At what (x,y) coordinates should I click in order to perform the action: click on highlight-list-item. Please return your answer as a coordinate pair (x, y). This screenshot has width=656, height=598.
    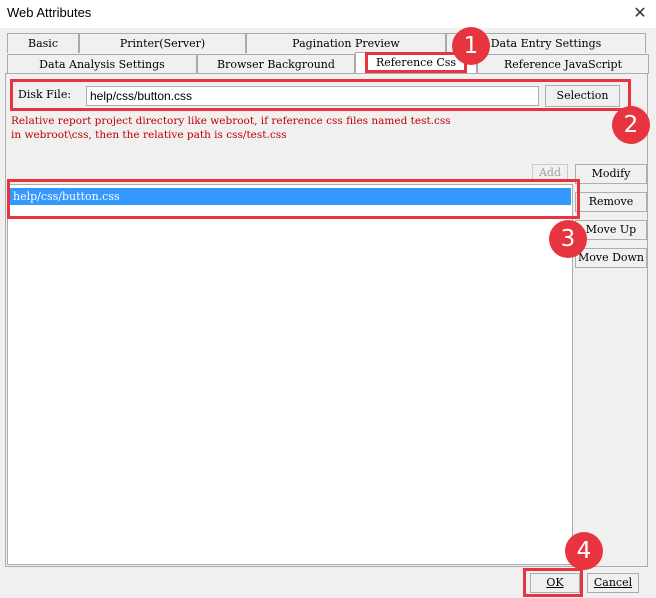
    Looking at the image, I should click on (293, 199).